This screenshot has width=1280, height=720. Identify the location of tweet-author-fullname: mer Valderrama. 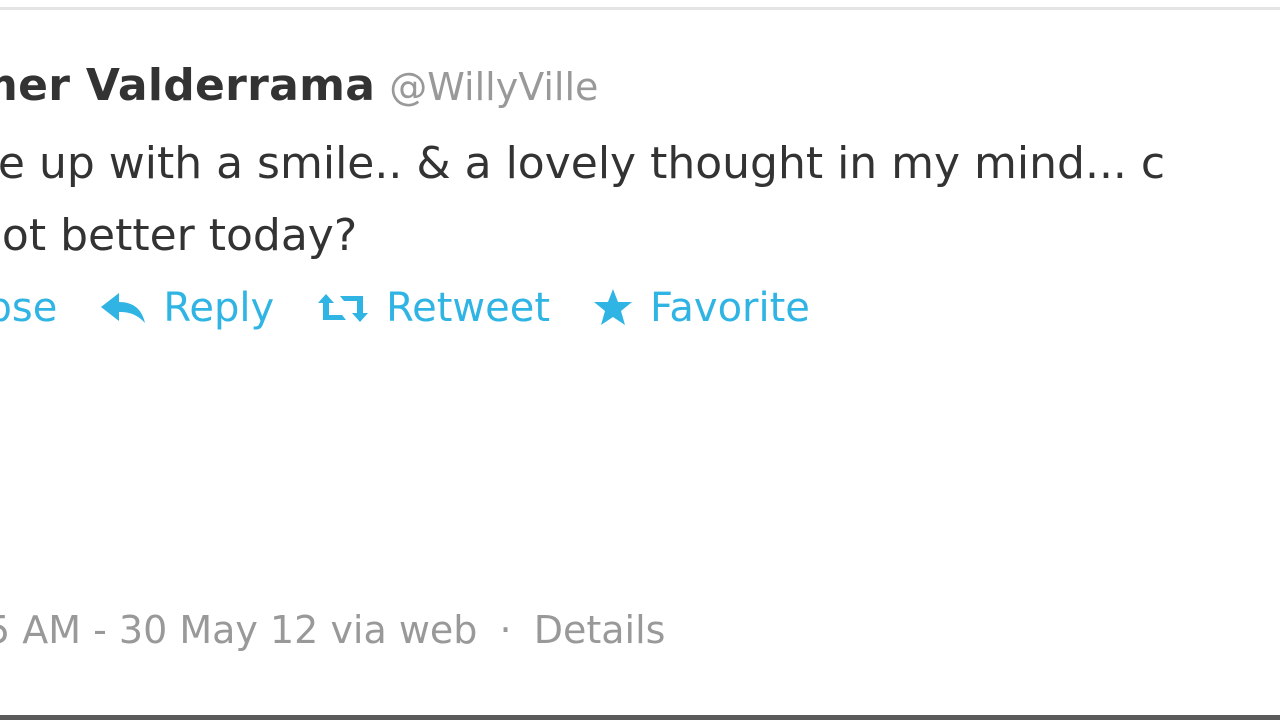
(187, 85).